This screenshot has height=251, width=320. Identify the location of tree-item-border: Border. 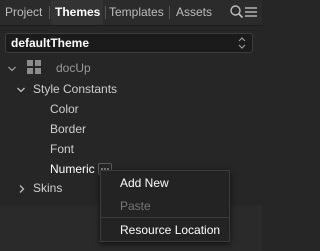
(68, 129).